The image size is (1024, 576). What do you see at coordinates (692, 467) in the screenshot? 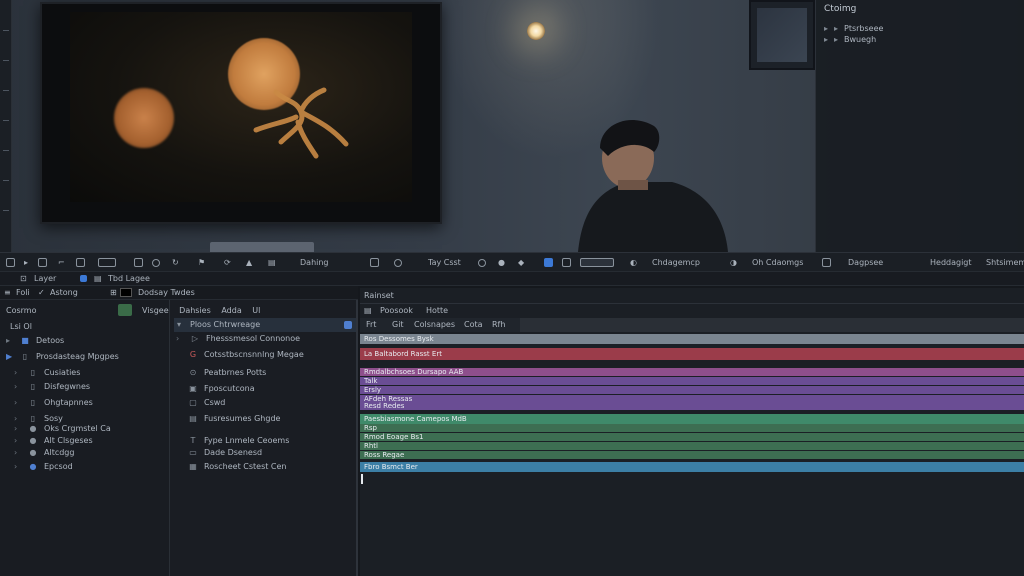
I see `timeline-track: Fbro Bsmct Ber` at bounding box center [692, 467].